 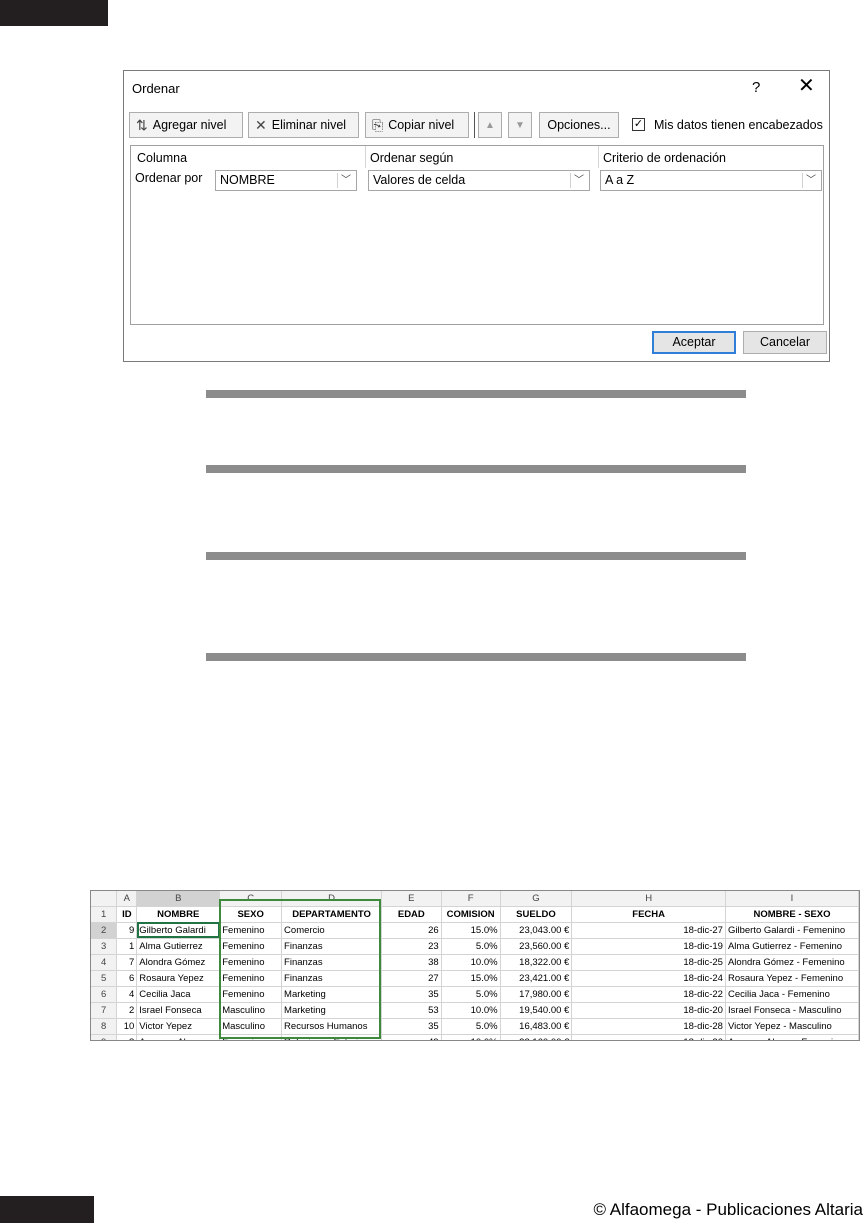 What do you see at coordinates (648, 946) in the screenshot?
I see `table-cell: 18-dic-19` at bounding box center [648, 946].